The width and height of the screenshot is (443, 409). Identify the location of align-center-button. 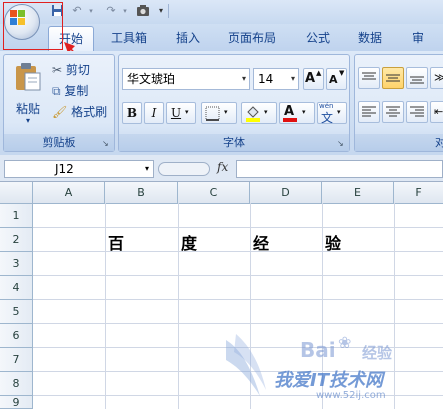
(393, 112).